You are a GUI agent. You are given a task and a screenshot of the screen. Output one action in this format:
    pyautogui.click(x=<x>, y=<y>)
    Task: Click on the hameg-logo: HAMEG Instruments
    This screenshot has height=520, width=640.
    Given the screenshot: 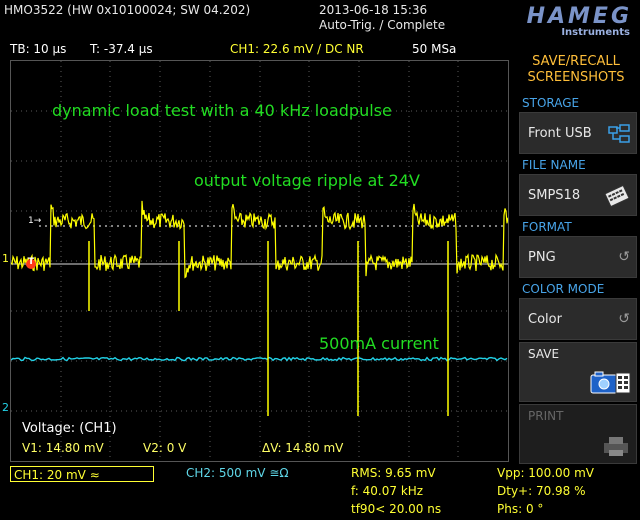 What is the action you would take?
    pyautogui.click(x=542, y=21)
    